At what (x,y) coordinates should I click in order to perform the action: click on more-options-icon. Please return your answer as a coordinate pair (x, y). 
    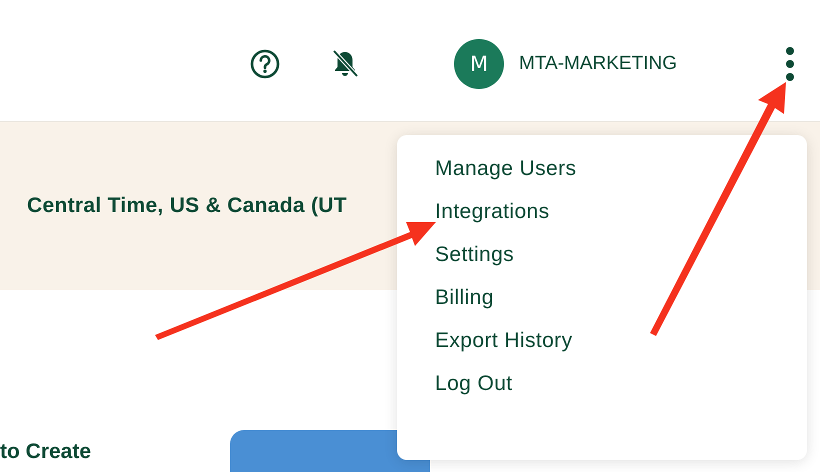
    Looking at the image, I should click on (790, 64).